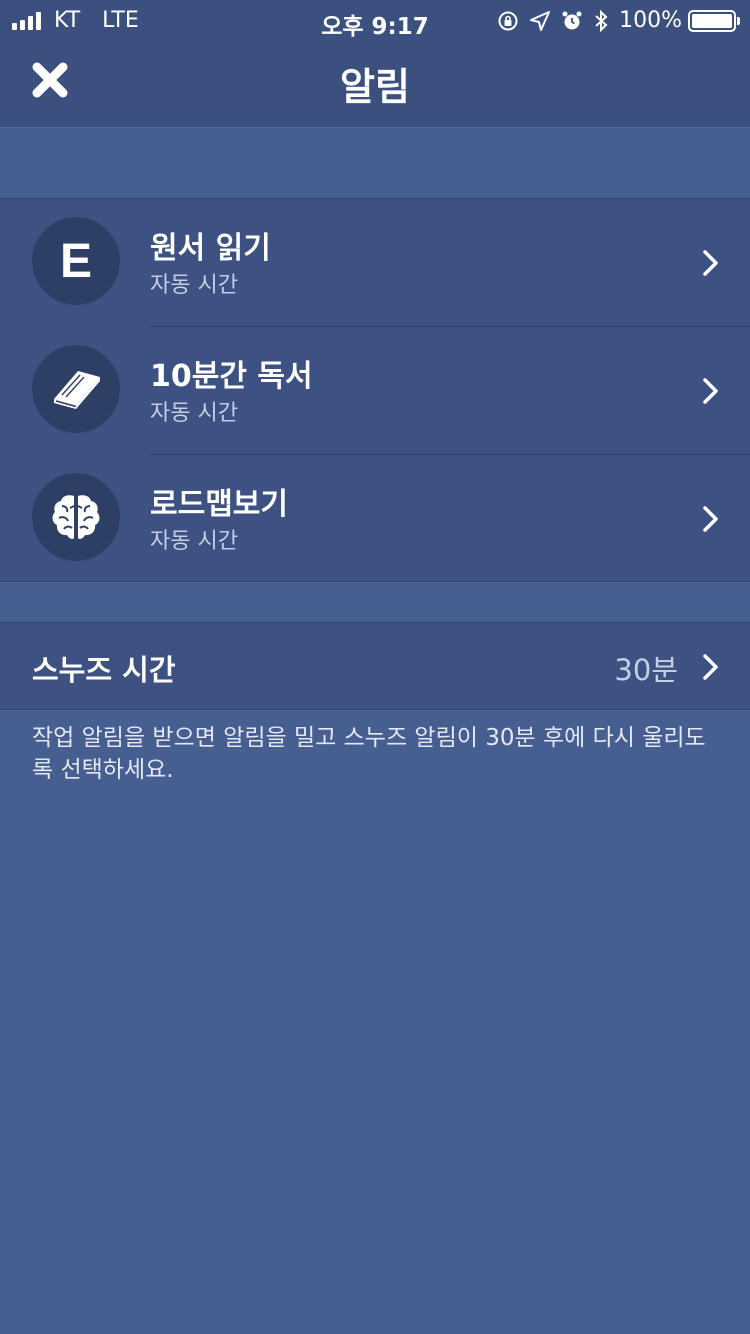  I want to click on battery-icon, so click(714, 20).